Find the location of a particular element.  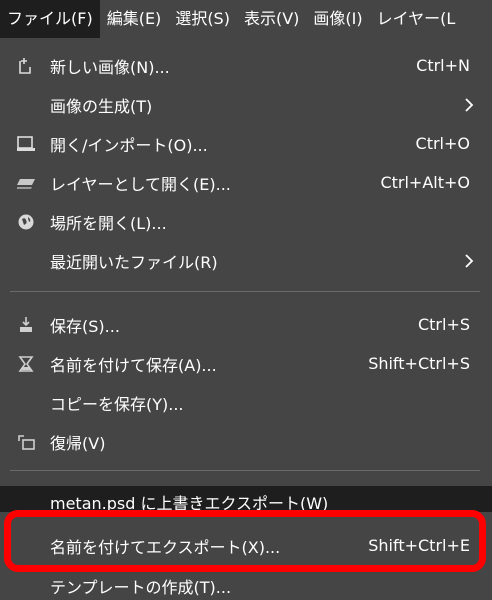

revert-icon is located at coordinates (26, 442).